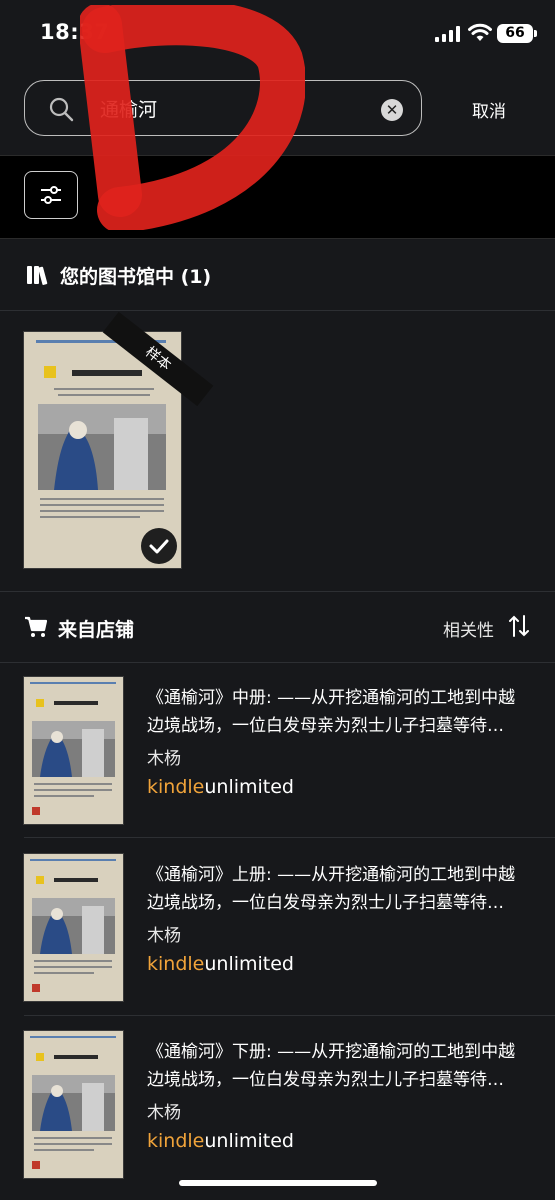 The image size is (555, 1200). I want to click on sliders-icon, so click(51, 195).